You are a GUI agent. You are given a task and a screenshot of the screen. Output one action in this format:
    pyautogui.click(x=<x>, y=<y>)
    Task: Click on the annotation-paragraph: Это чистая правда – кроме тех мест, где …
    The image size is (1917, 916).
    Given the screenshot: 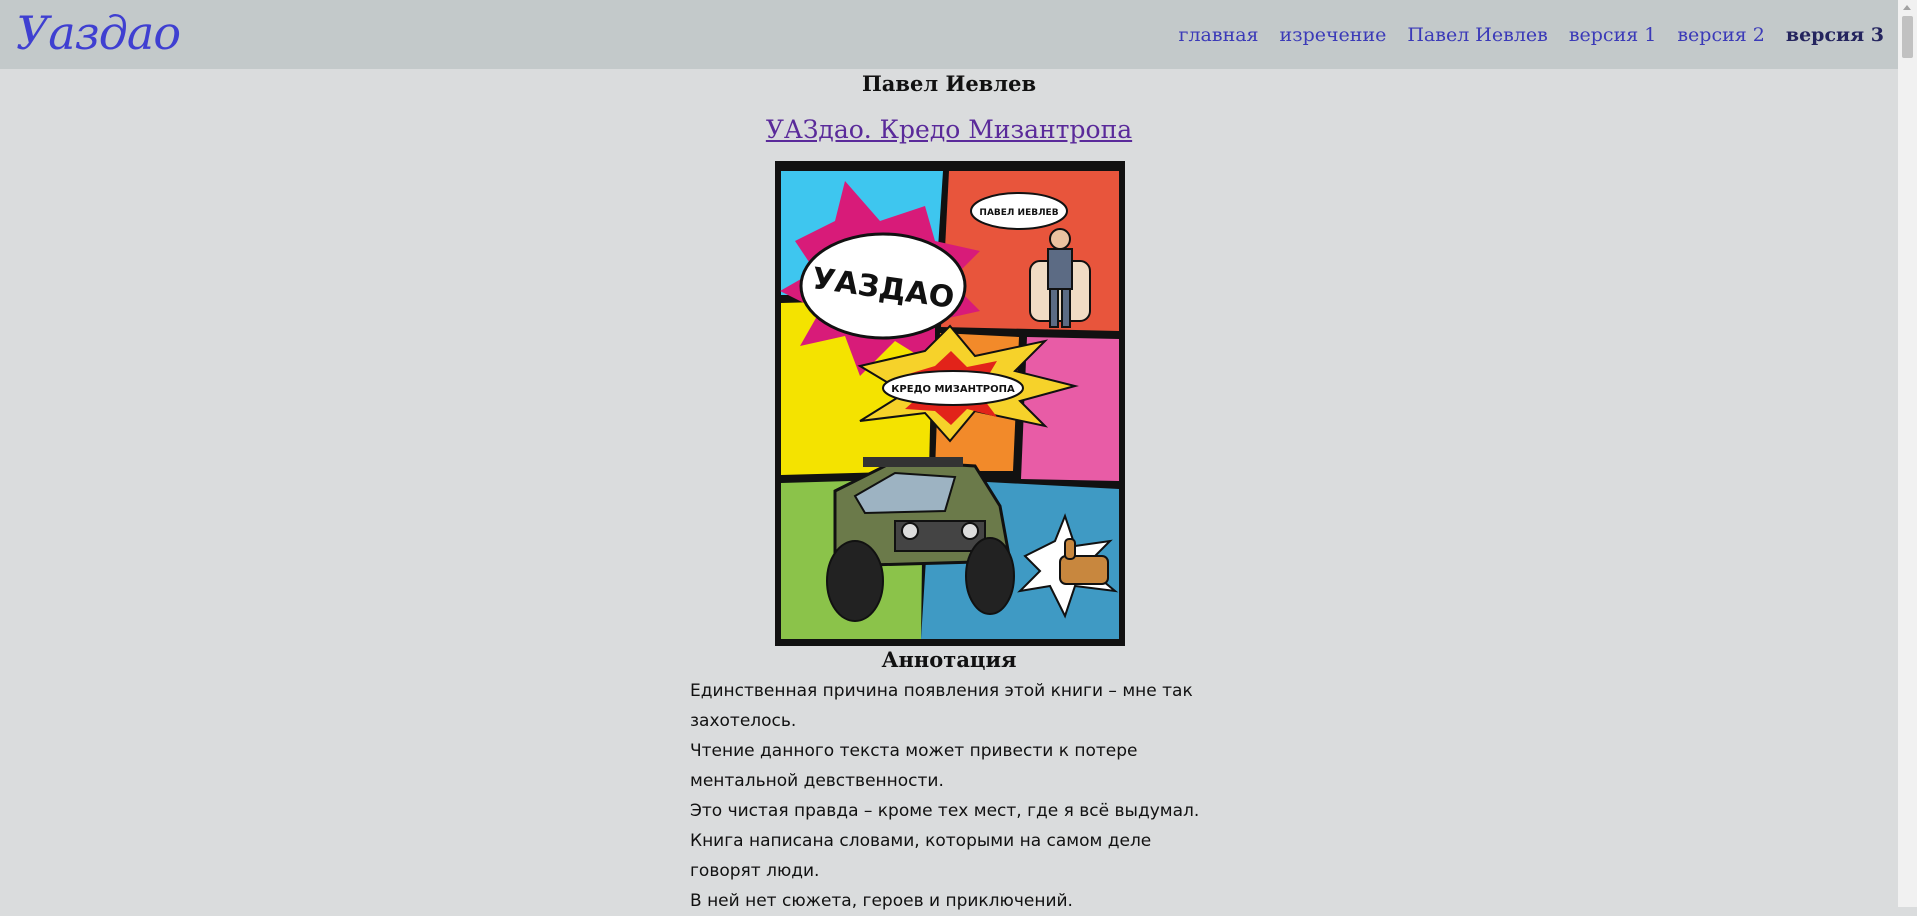 What is the action you would take?
    pyautogui.click(x=945, y=811)
    